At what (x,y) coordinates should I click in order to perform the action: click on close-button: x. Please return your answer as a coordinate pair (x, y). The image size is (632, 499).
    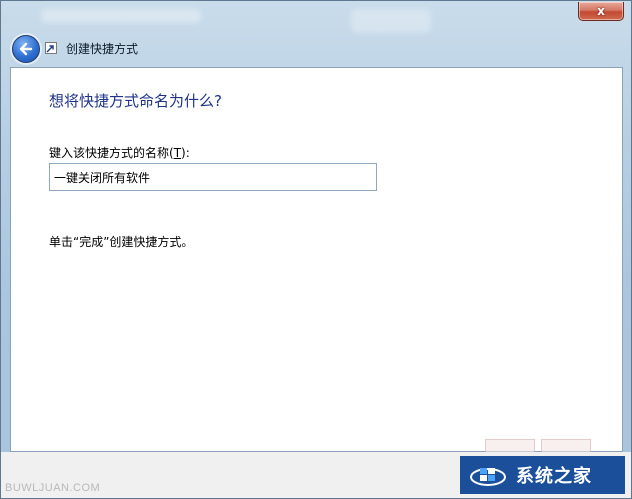
    Looking at the image, I should click on (601, 11).